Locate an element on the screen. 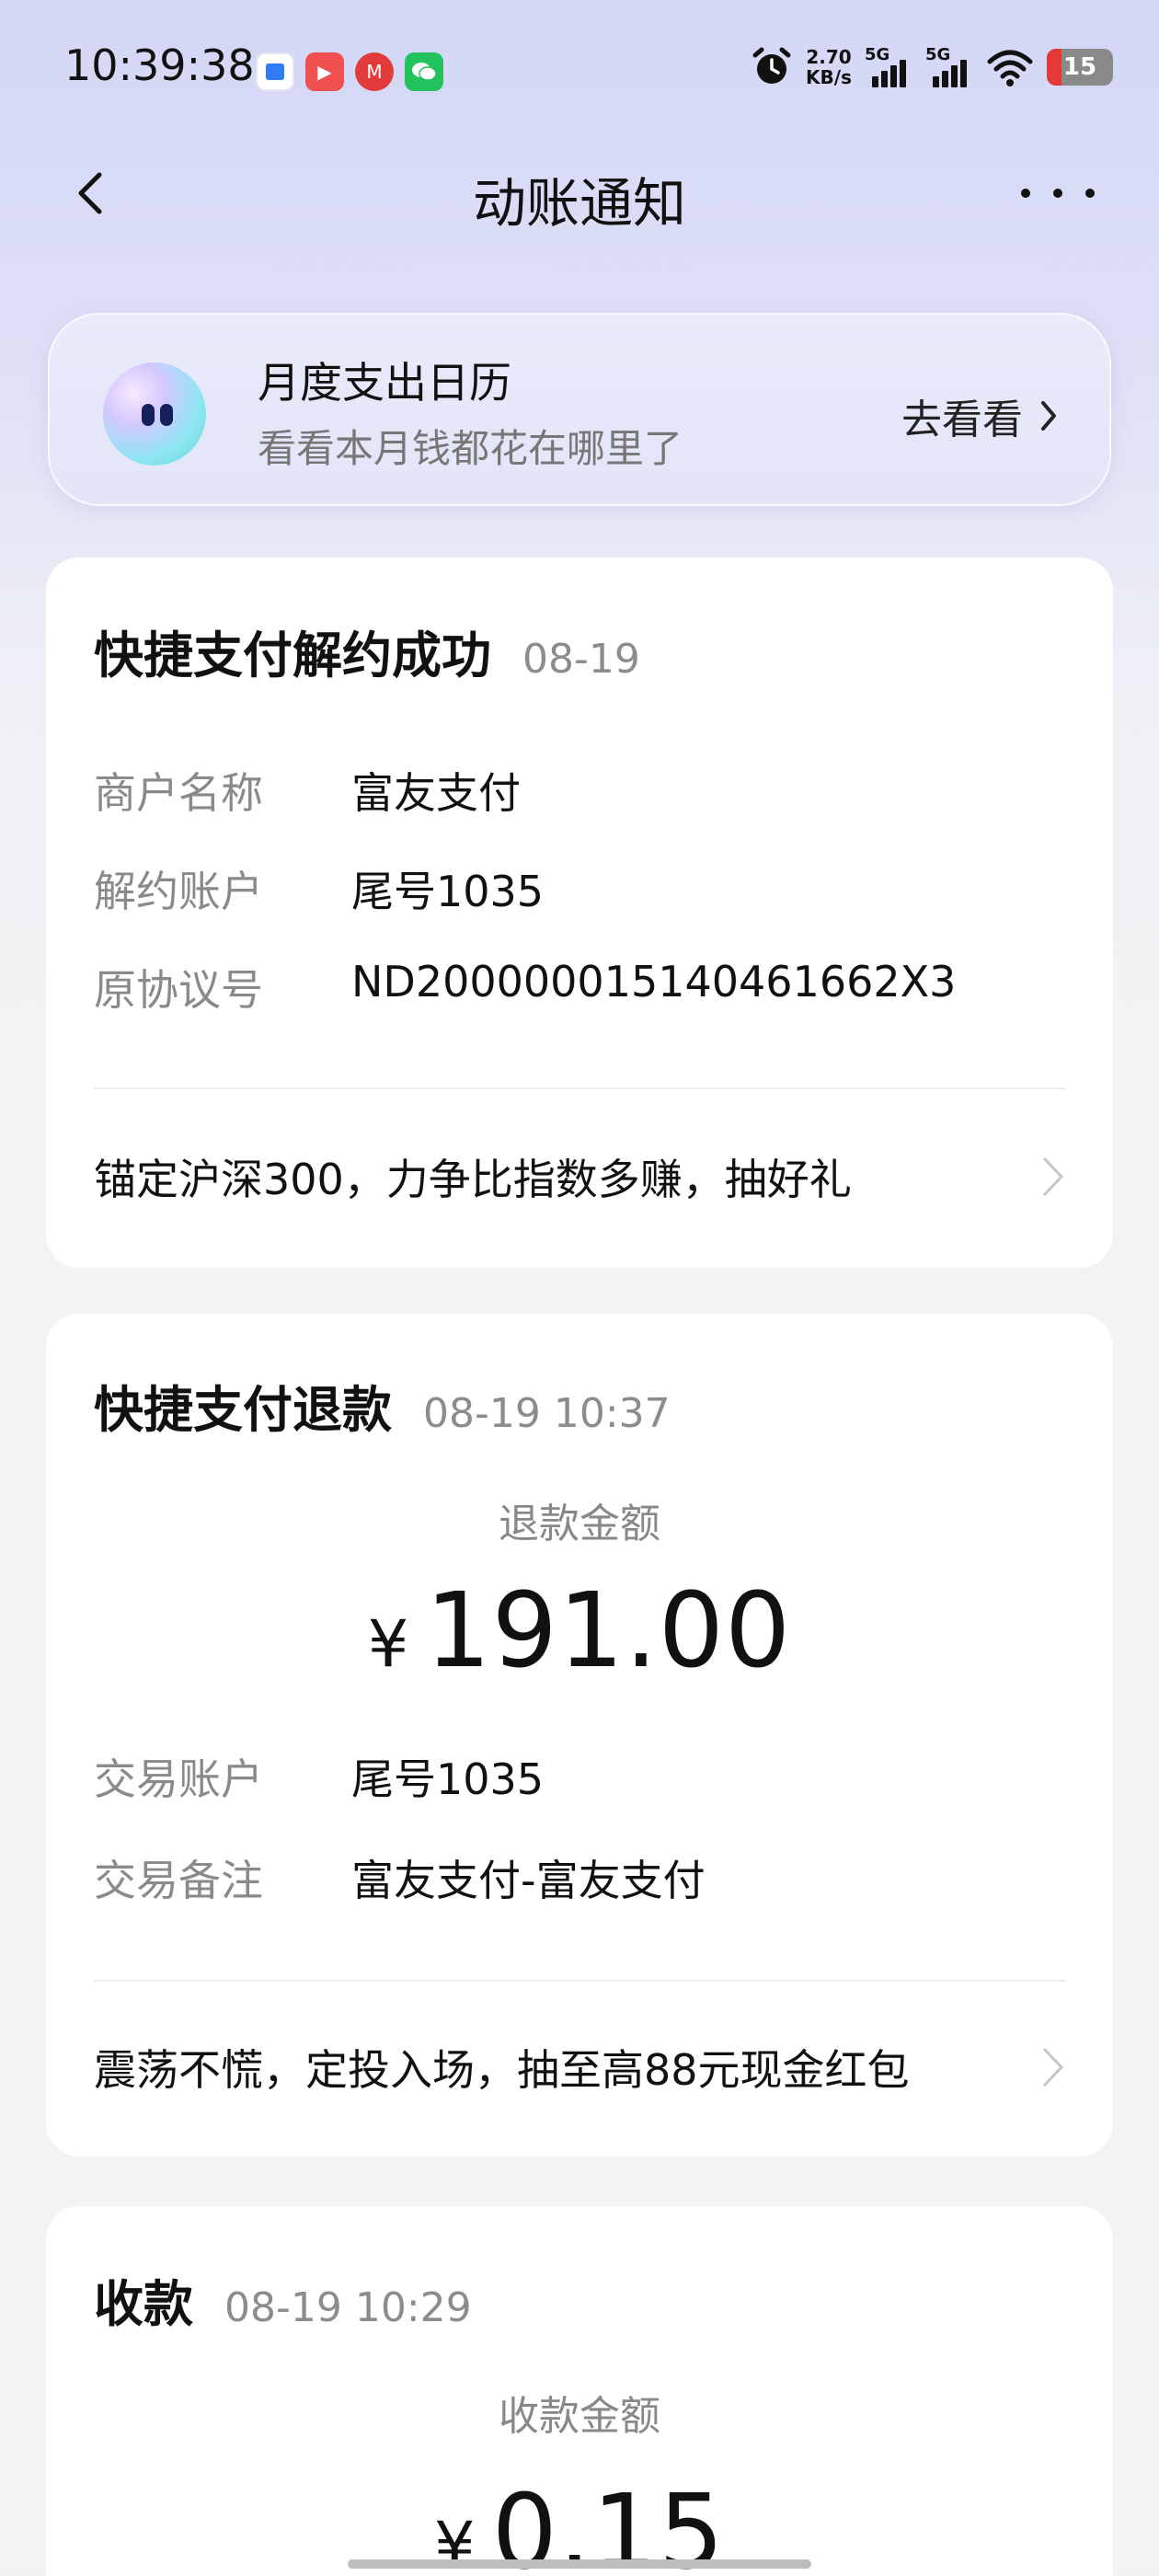 The height and width of the screenshot is (2576, 1159). detail-label: 解约账户 is located at coordinates (178, 891).